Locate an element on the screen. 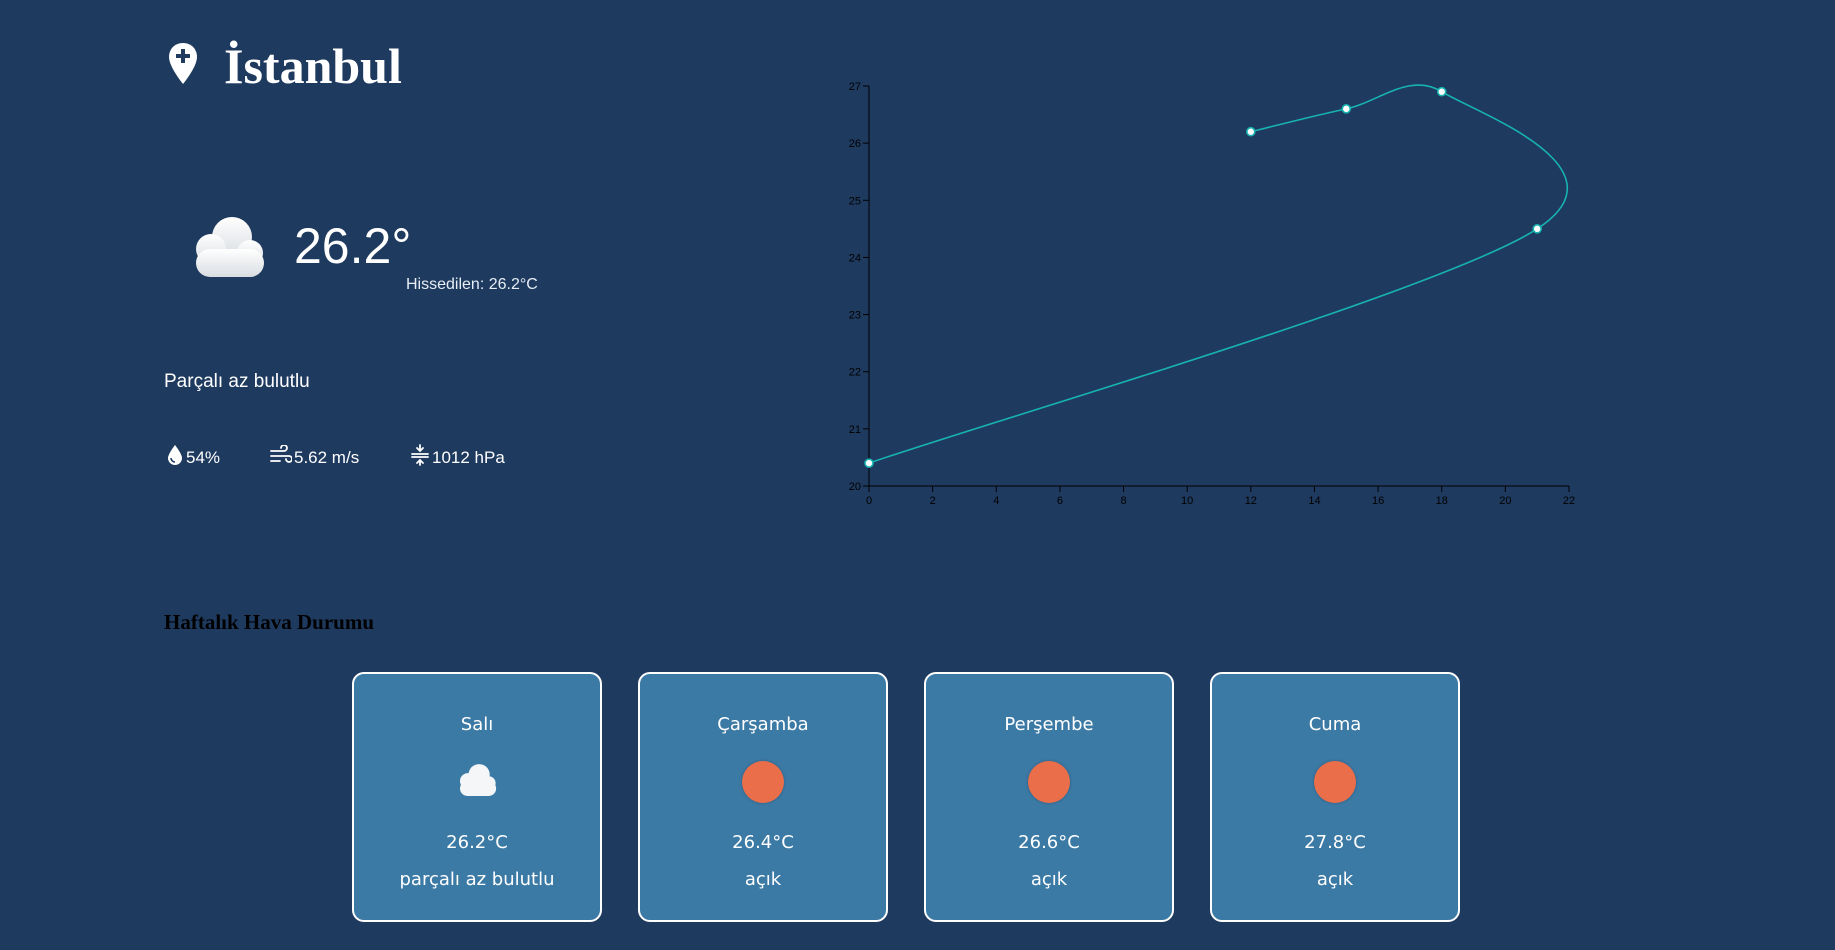  pressure-value: 1012 hPa is located at coordinates (468, 457).